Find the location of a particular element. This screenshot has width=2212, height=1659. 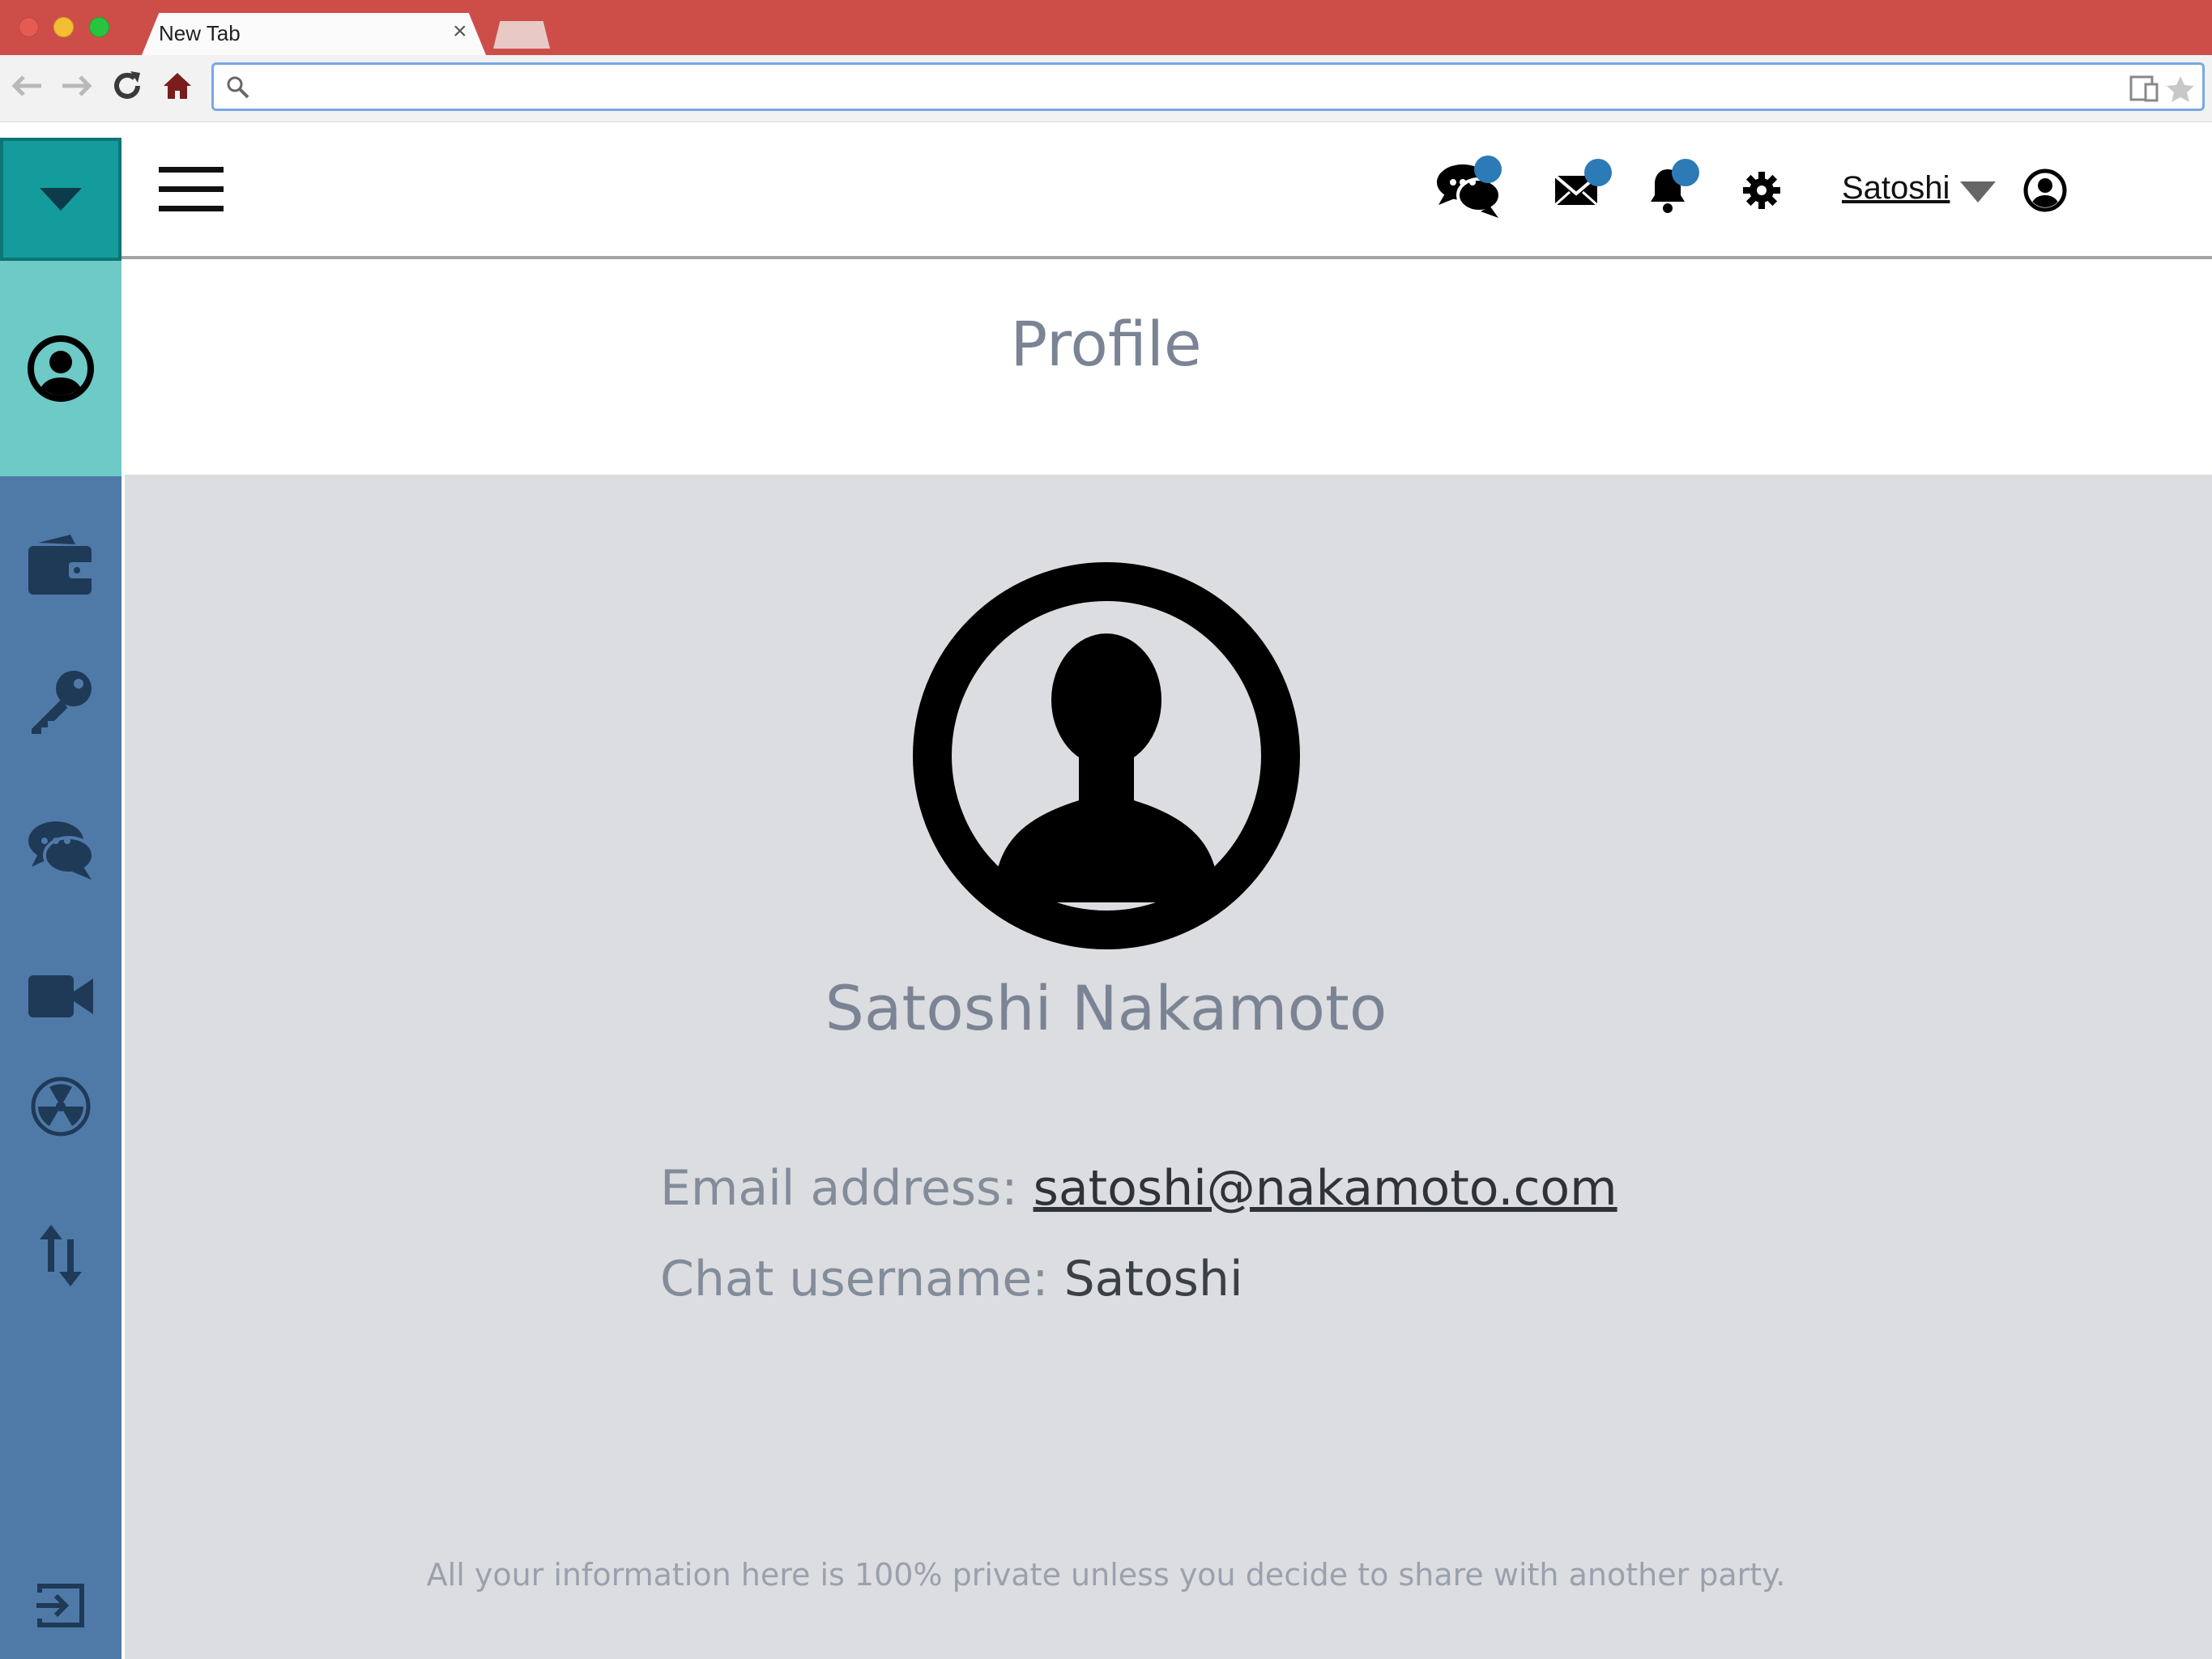

email-label: Email address: is located at coordinates (839, 1188).